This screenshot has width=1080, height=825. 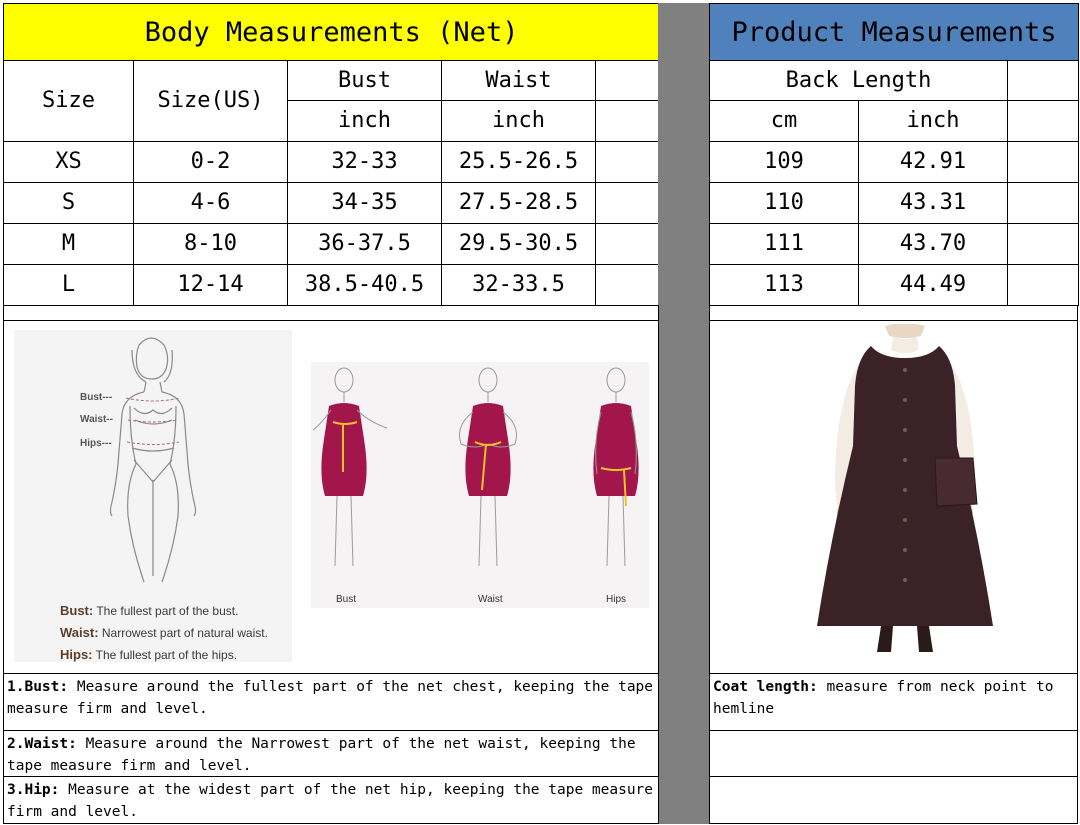 I want to click on inch-cell: 44.49, so click(x=933, y=285).